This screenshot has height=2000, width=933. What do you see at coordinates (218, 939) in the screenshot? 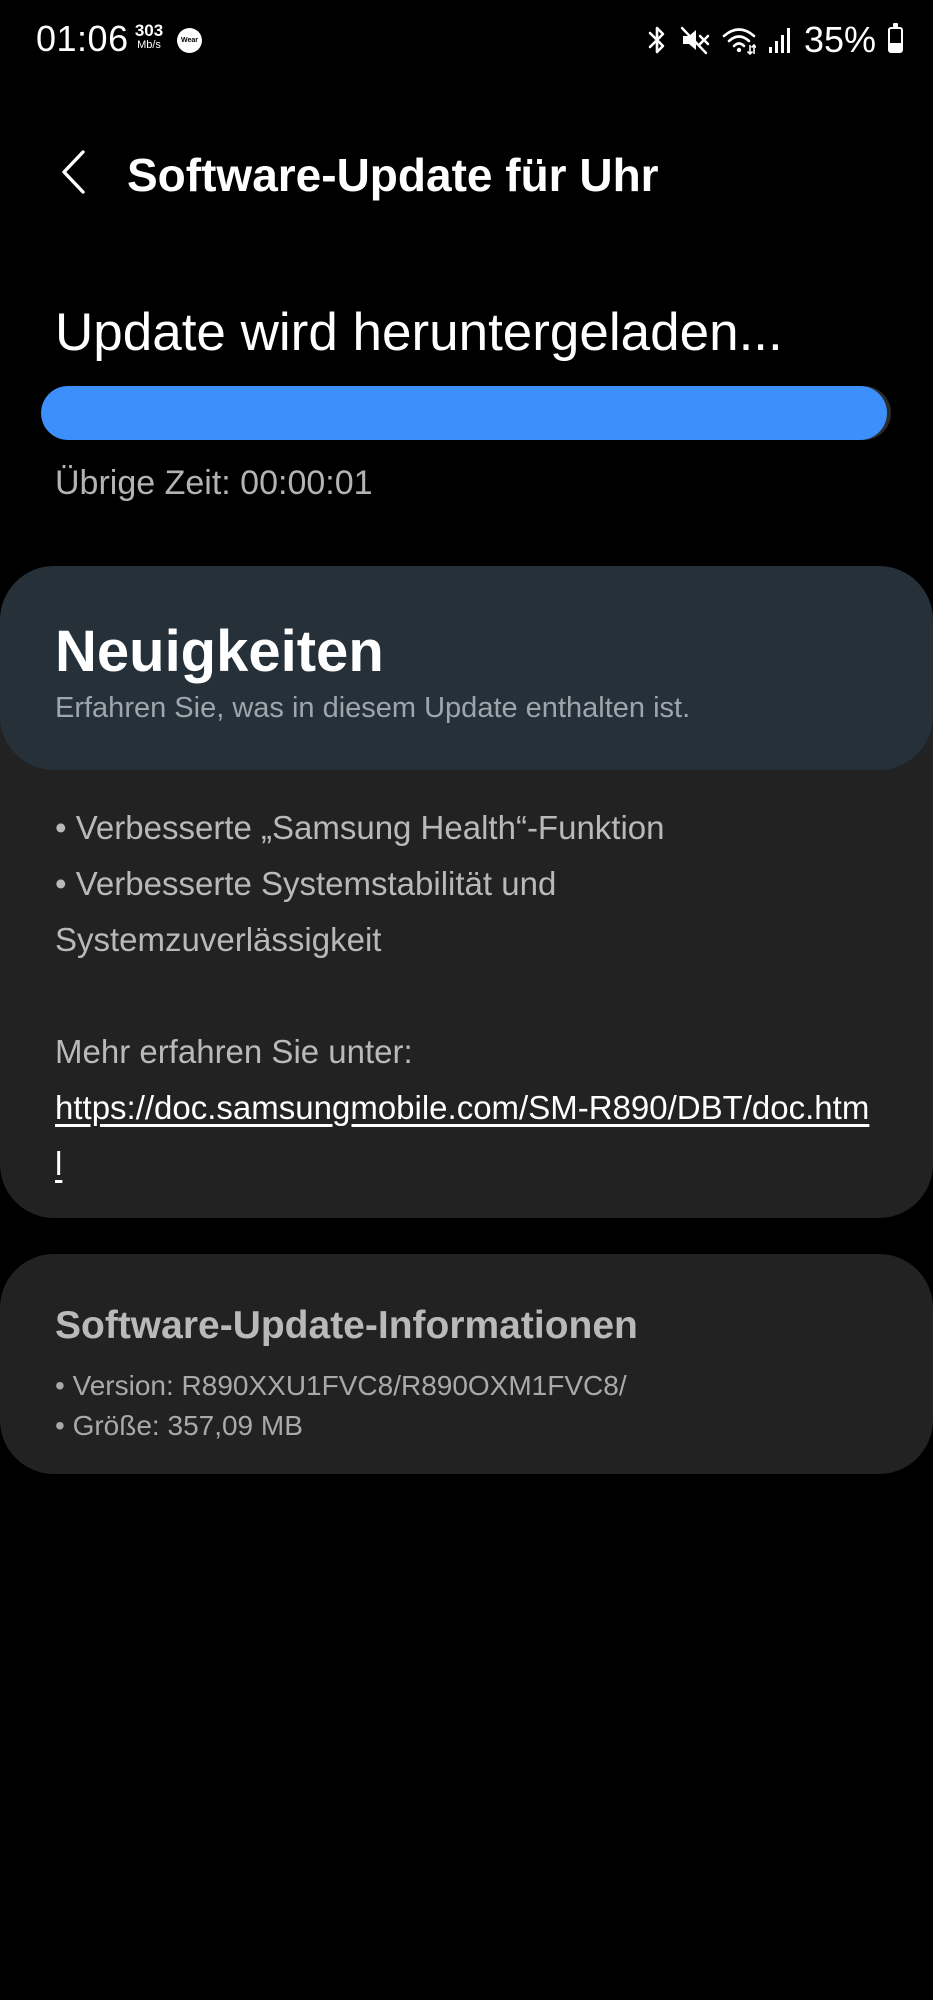
I see `news-item: Systemzuverlässigkeit` at bounding box center [218, 939].